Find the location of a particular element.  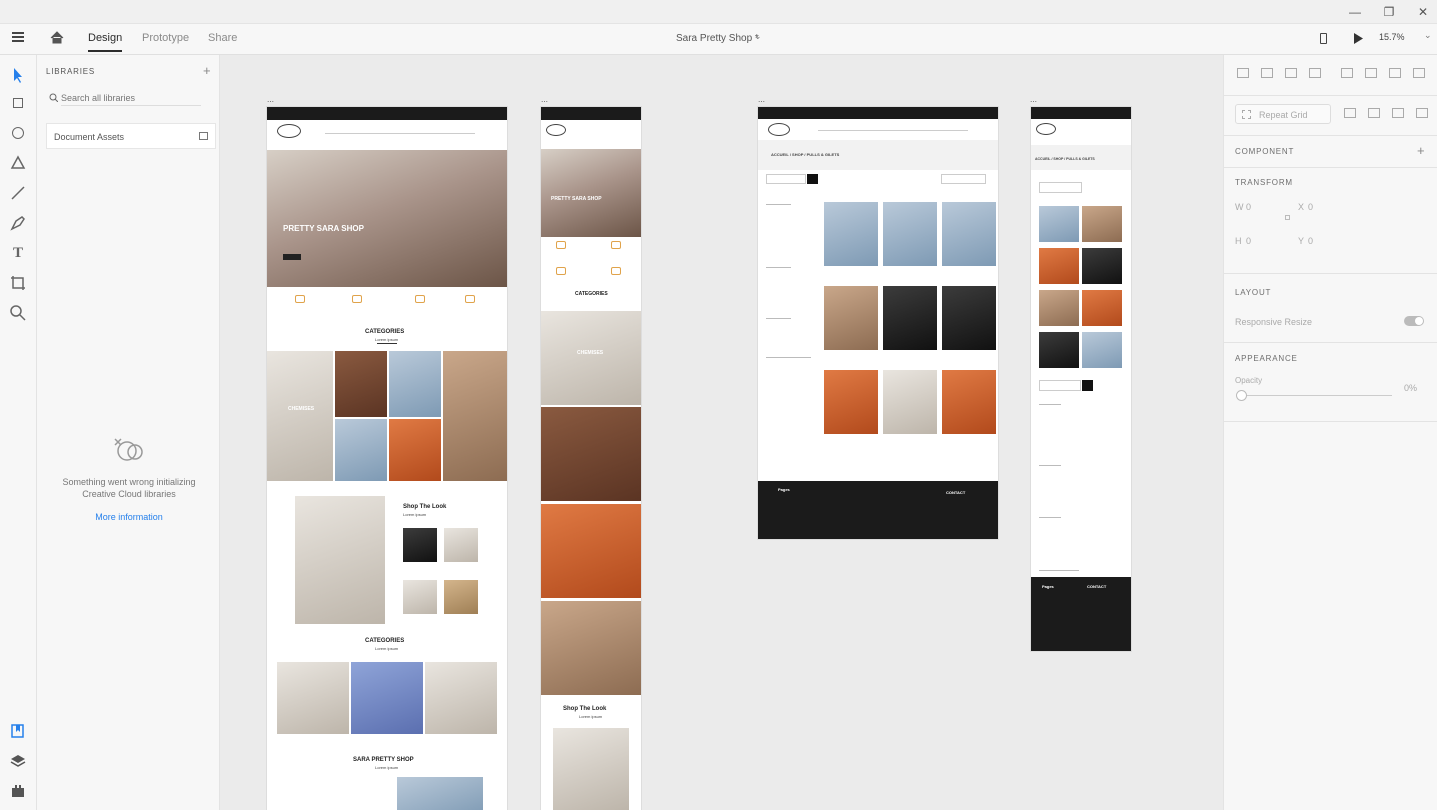

pen-tool-icon is located at coordinates (18, 223).